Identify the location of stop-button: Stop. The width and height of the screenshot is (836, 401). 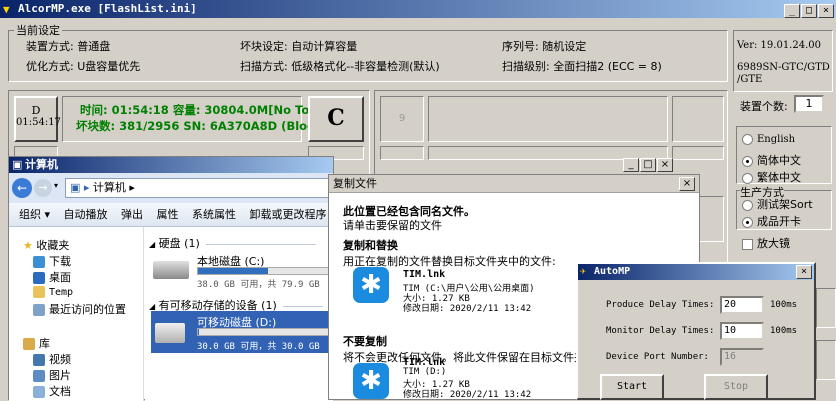
(736, 387).